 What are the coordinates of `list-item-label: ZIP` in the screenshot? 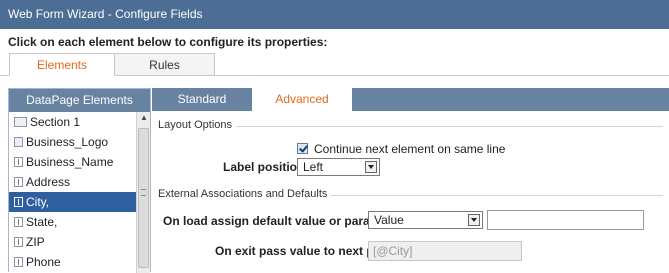 It's located at (35, 242).